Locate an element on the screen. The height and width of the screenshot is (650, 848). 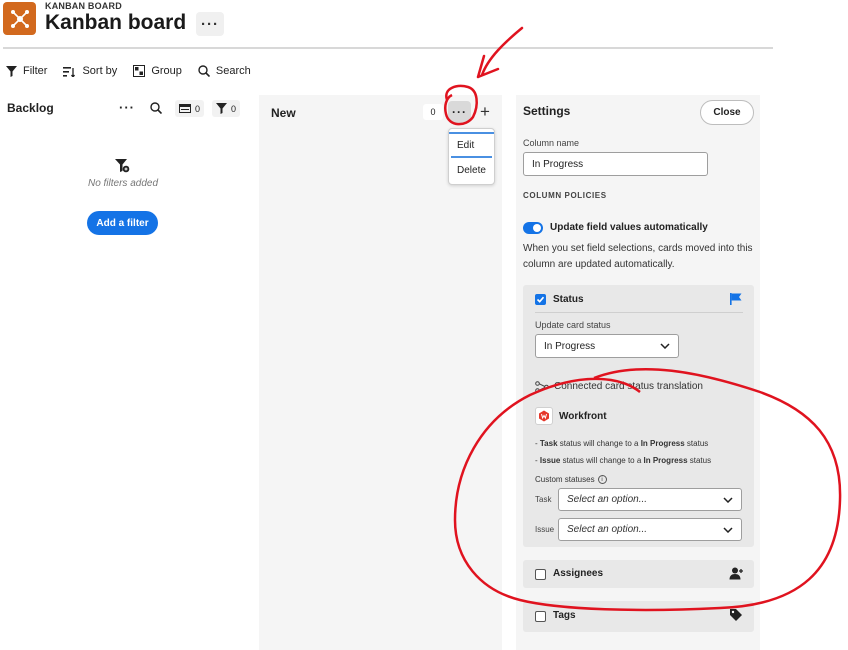
menu-item-delete: Delete is located at coordinates (471, 170).